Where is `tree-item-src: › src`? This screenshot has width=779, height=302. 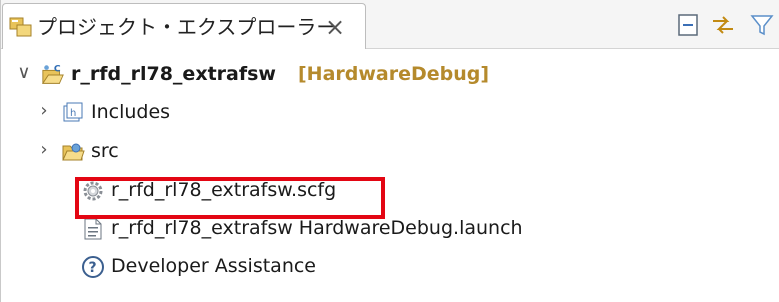 tree-item-src: › src is located at coordinates (390, 151).